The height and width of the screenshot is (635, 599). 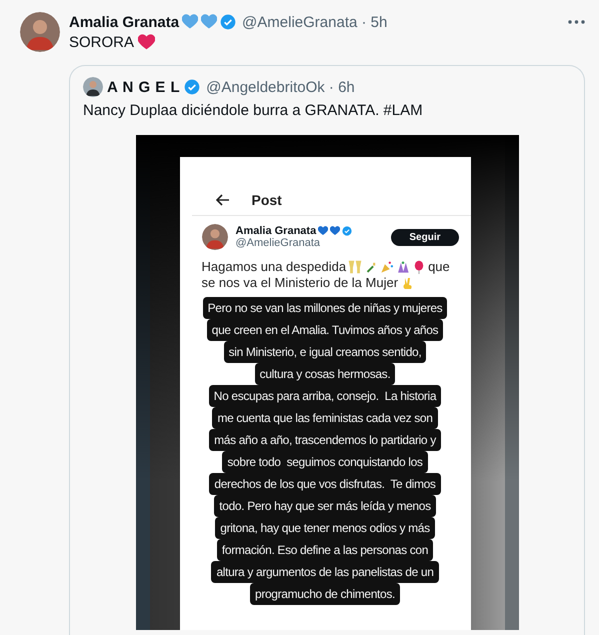 I want to click on glasses-icon, so click(x=355, y=267).